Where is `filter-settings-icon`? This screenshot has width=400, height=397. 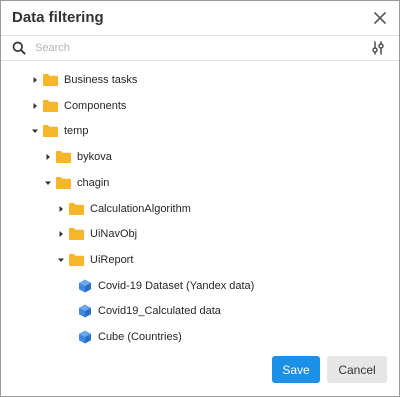
filter-settings-icon is located at coordinates (378, 48).